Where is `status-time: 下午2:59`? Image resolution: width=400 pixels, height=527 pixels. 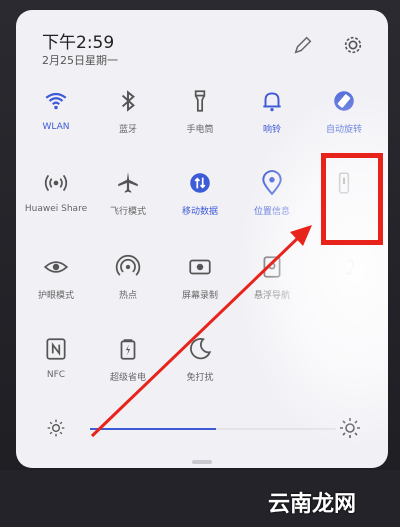 status-time: 下午2:59 is located at coordinates (78, 43).